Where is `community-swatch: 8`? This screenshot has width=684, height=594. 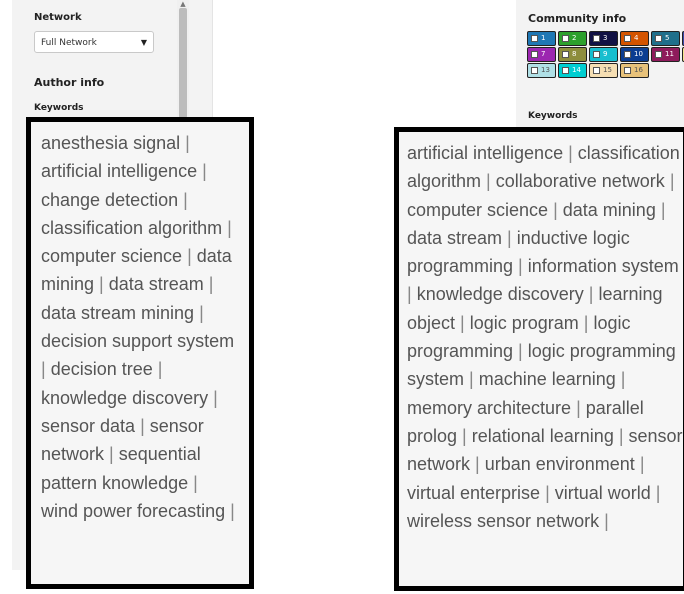
community-swatch: 8 is located at coordinates (572, 54).